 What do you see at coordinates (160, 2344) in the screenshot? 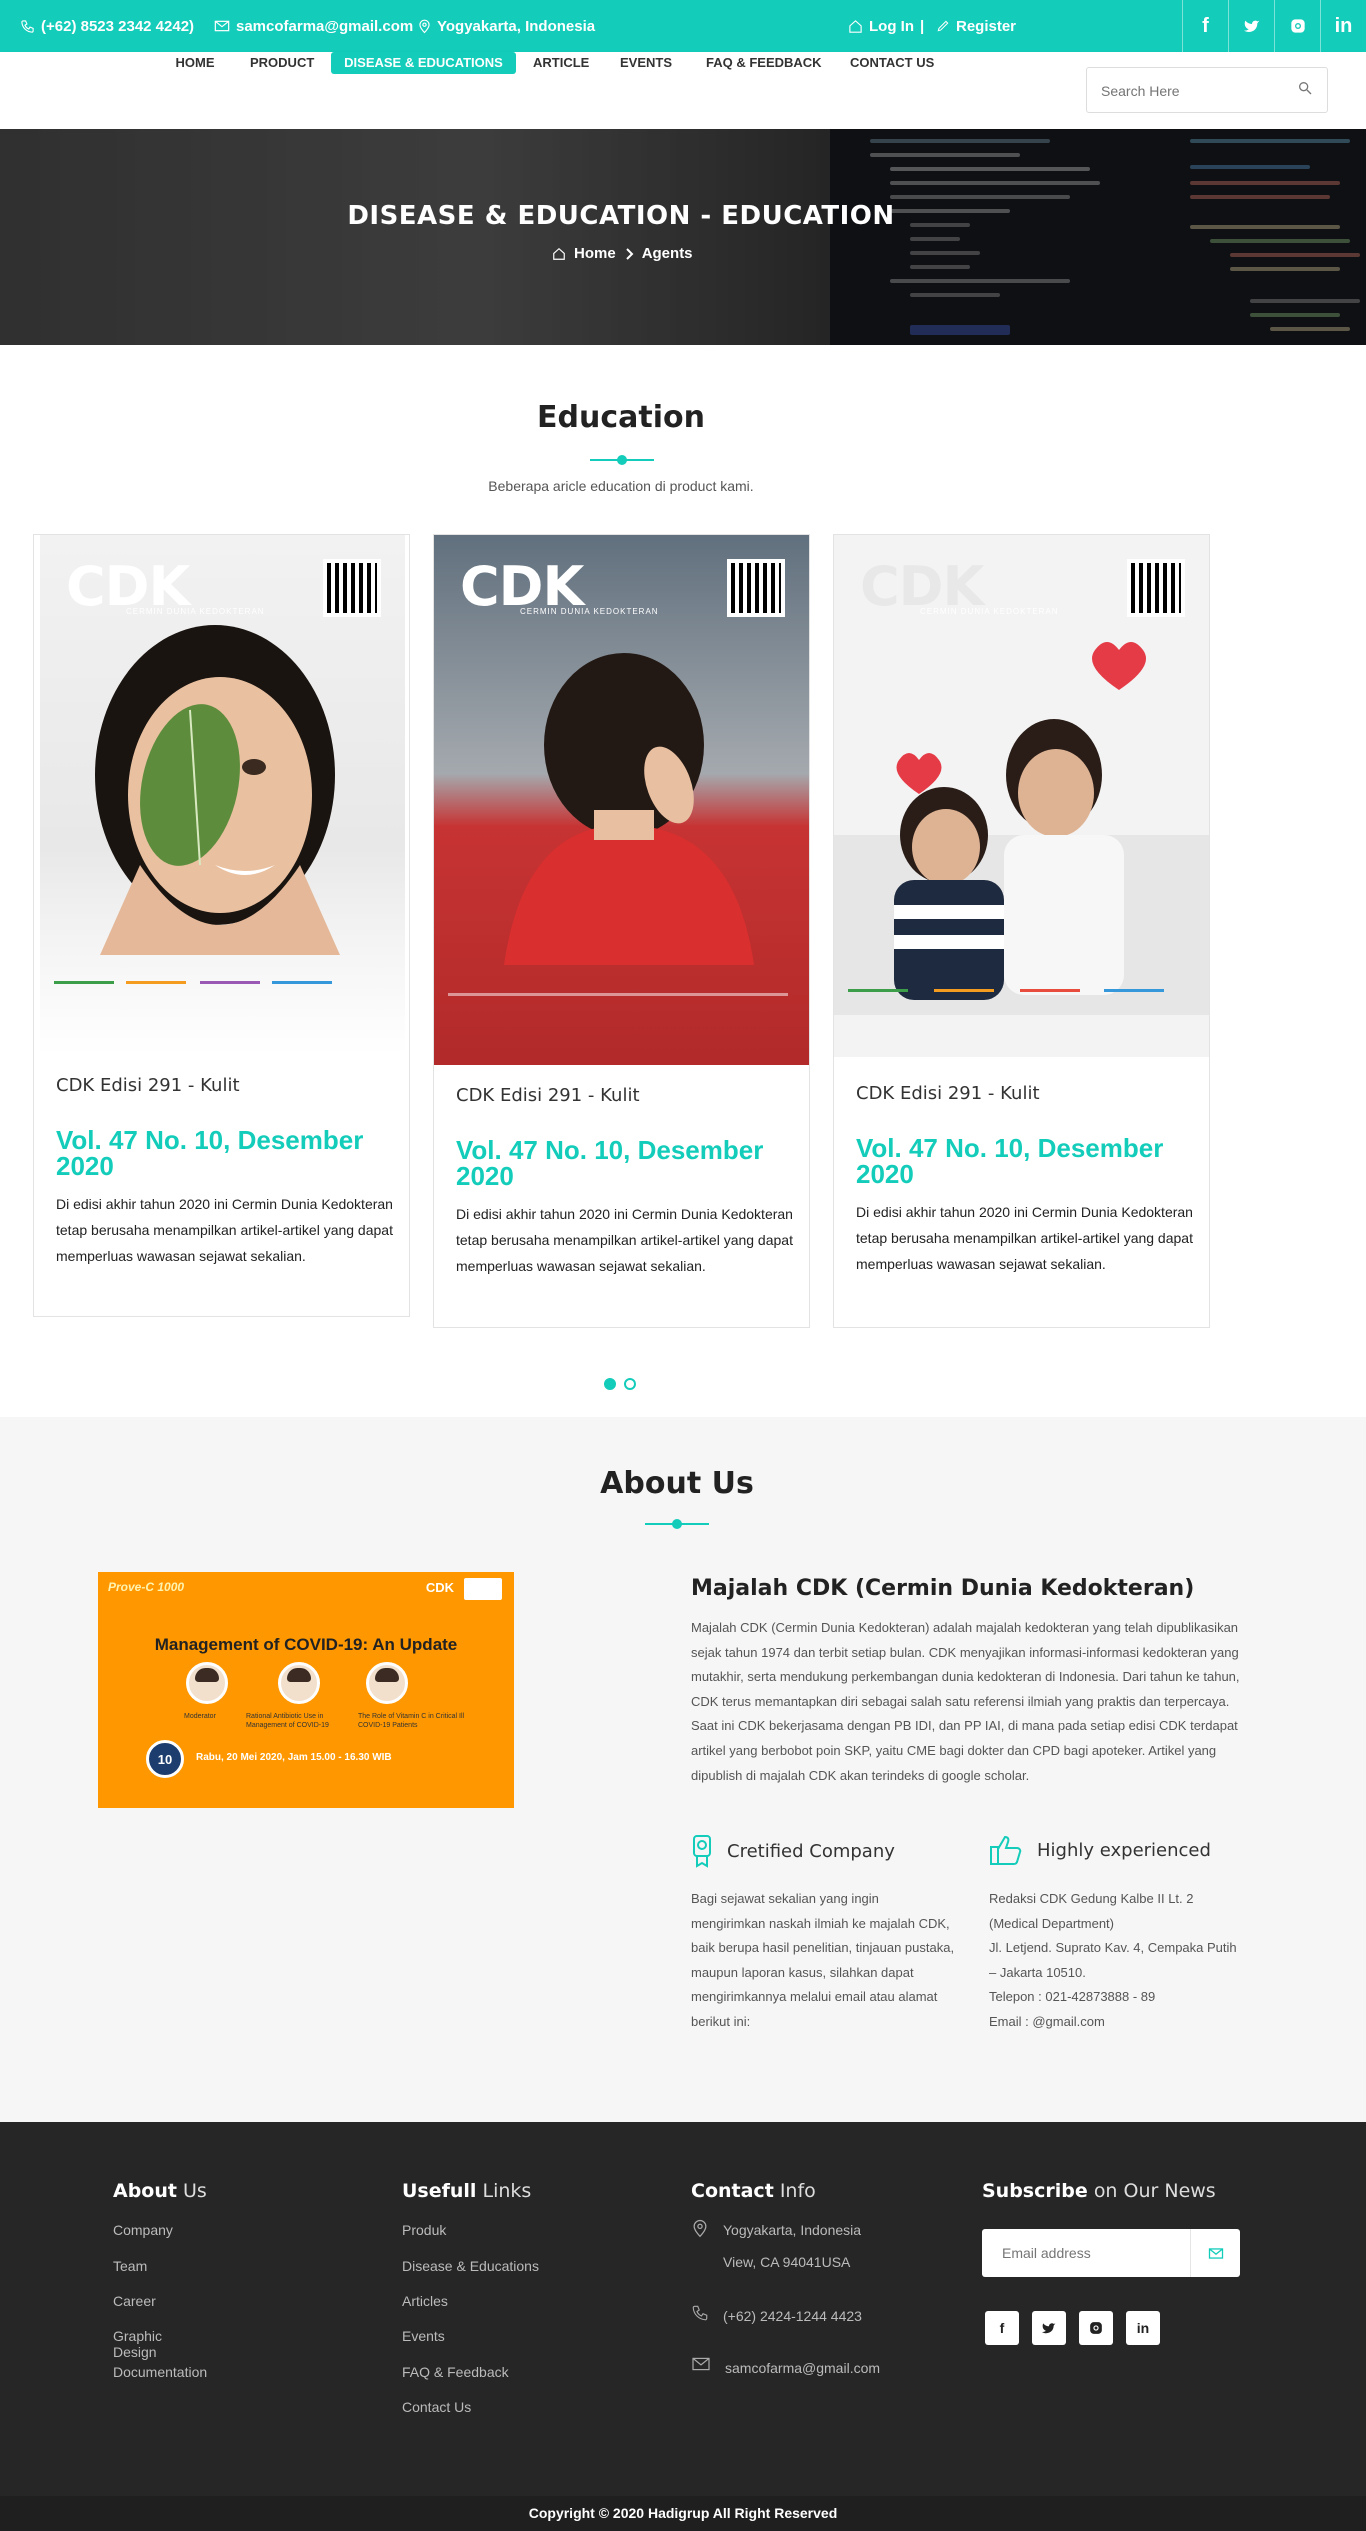
I see `footer-link: Graphic Design` at bounding box center [160, 2344].